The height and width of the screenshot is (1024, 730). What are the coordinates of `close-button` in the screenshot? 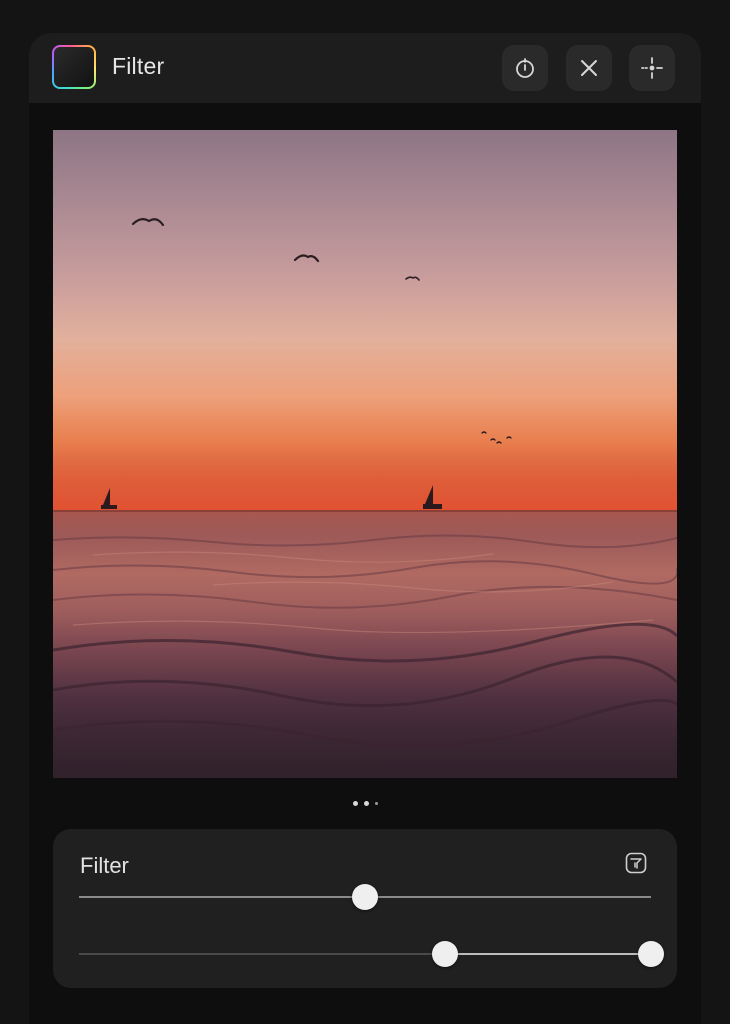 It's located at (589, 68).